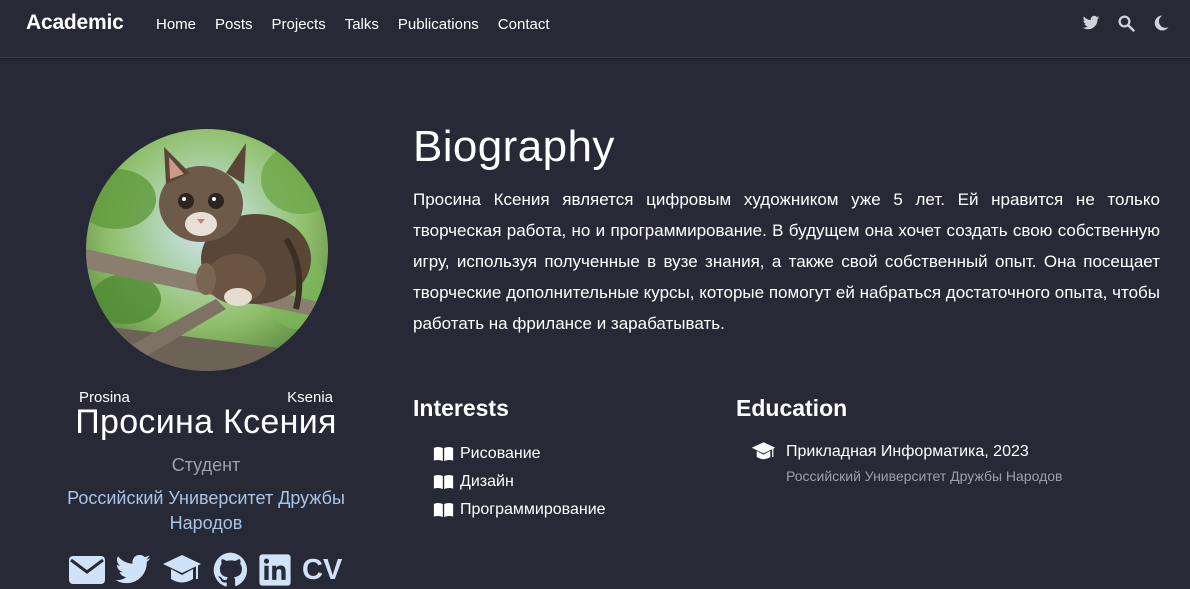 The height and width of the screenshot is (589, 1190). Describe the element at coordinates (205, 570) in the screenshot. I see `social-links: CV` at that location.